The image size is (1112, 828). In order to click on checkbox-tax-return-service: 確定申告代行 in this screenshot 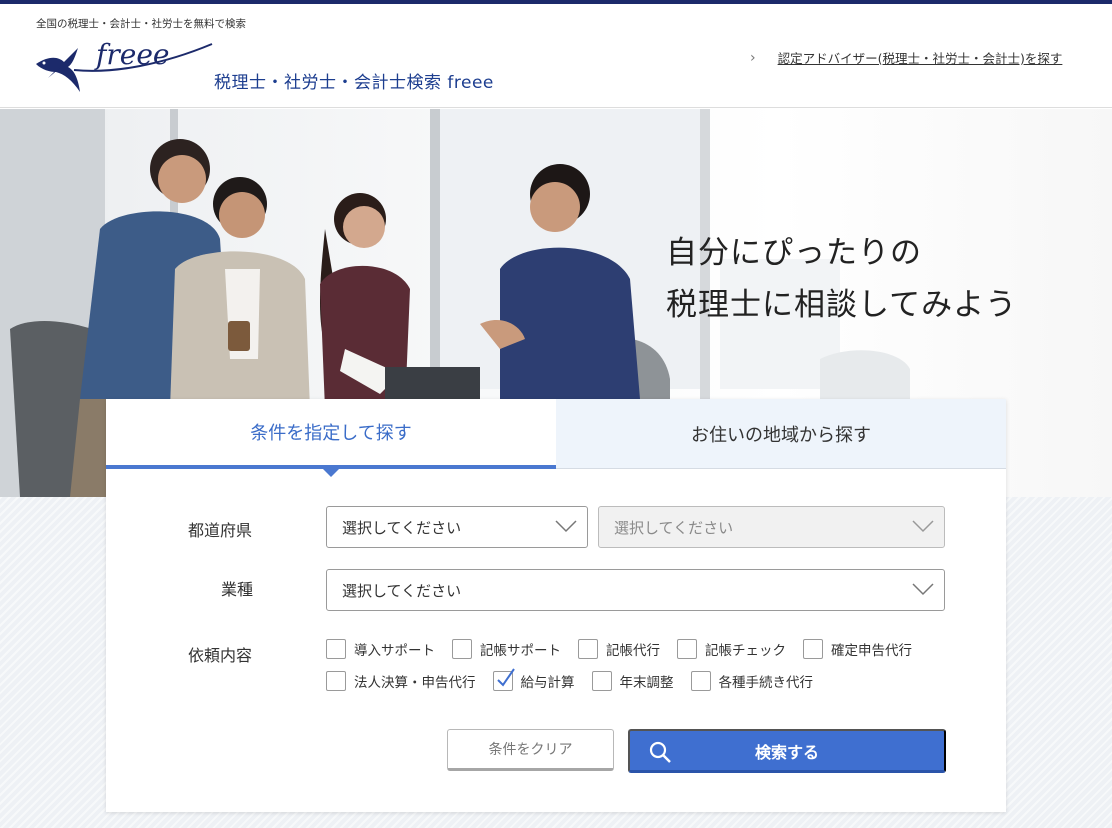, I will do `click(857, 649)`.